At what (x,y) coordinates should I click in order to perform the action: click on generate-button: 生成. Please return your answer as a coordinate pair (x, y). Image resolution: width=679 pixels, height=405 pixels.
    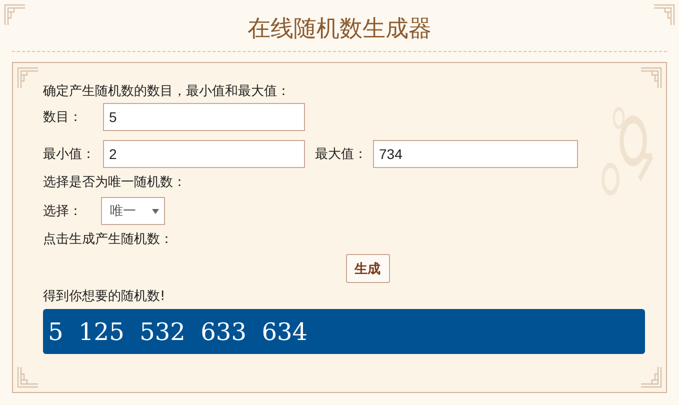
    Looking at the image, I should click on (368, 268).